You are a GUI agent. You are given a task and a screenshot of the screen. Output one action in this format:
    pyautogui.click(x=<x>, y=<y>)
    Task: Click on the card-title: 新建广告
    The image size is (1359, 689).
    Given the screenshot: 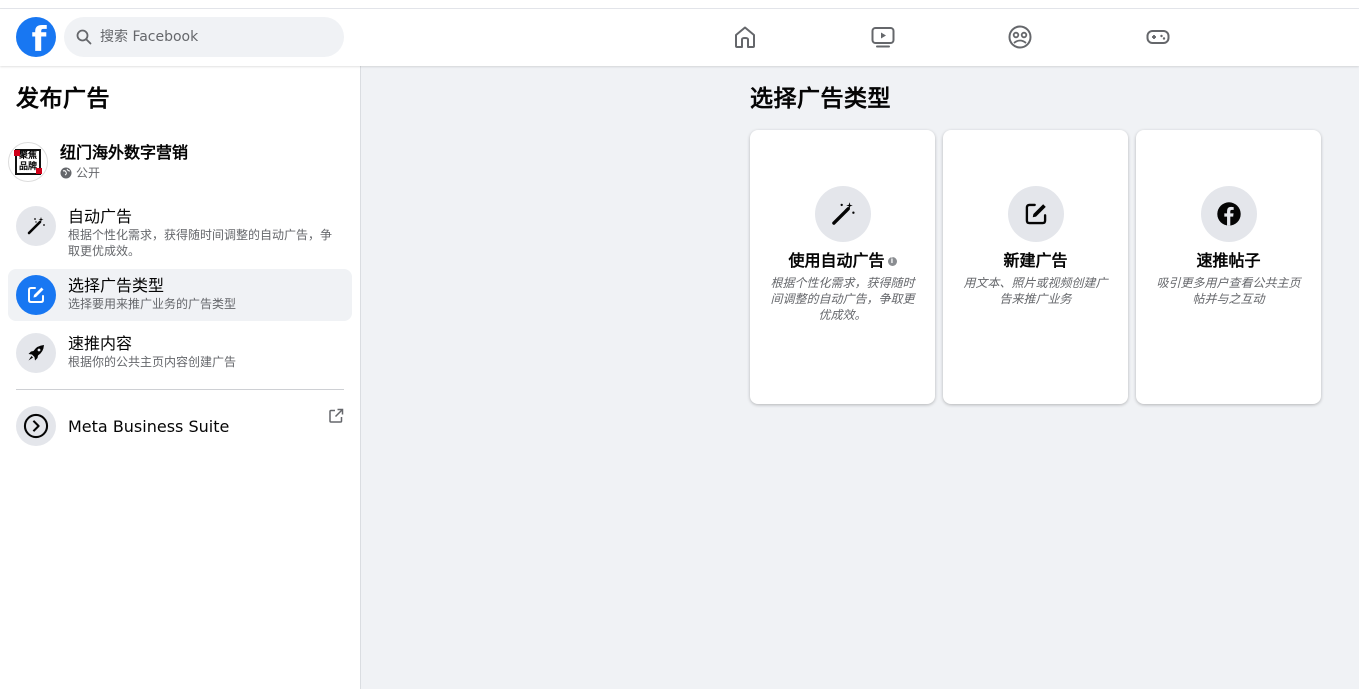 What is the action you would take?
    pyautogui.click(x=1035, y=260)
    